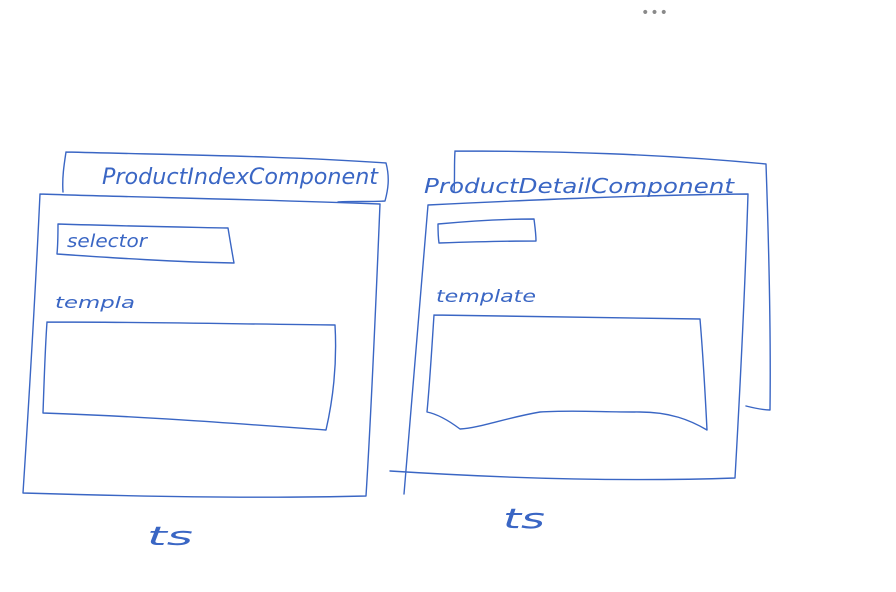  I want to click on right-template-label: template, so click(486, 297).